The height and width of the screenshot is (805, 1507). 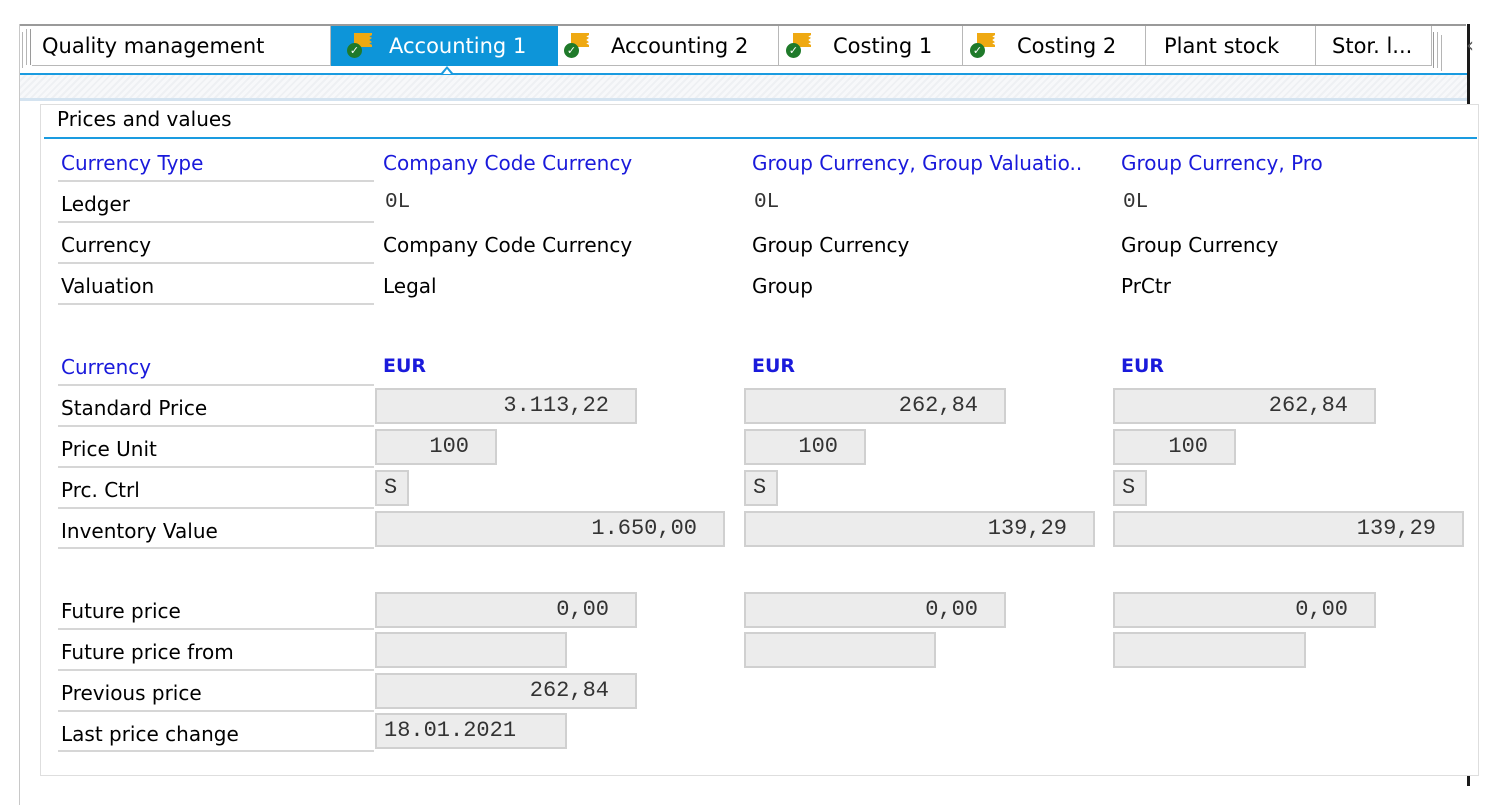 I want to click on col3-currency: Group Currency, so click(x=1200, y=245).